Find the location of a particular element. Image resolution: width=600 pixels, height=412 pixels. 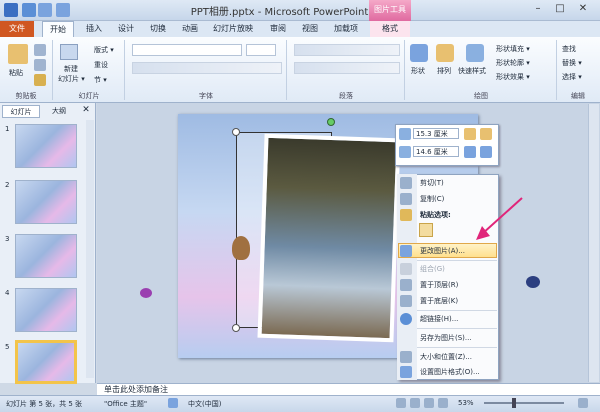

tab-insert: 插入 is located at coordinates (94, 29).